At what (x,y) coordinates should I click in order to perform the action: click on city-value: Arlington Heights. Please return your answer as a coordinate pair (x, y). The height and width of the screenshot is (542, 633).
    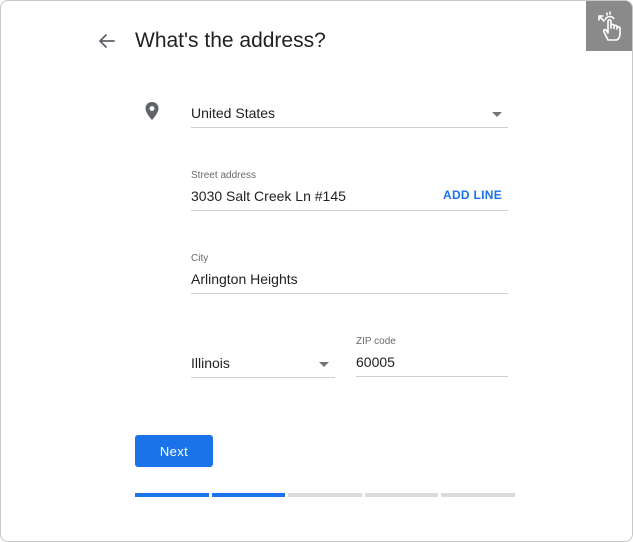
    Looking at the image, I should click on (244, 279).